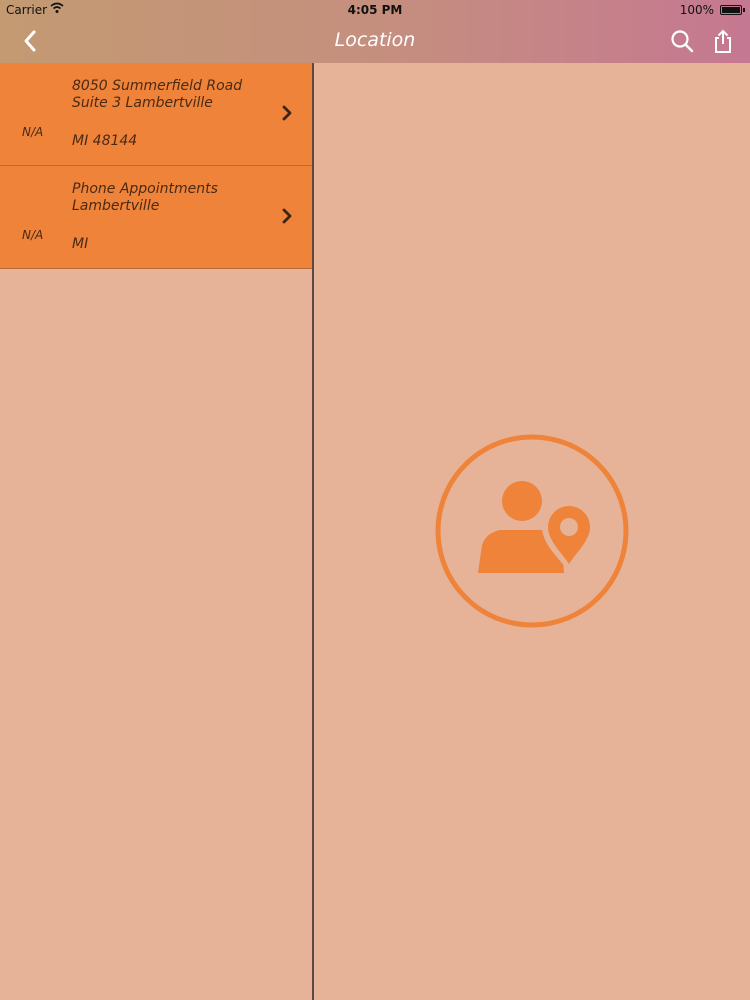 The image size is (750, 1000). What do you see at coordinates (145, 189) in the screenshot?
I see `location-line-1: Phone Appointments` at bounding box center [145, 189].